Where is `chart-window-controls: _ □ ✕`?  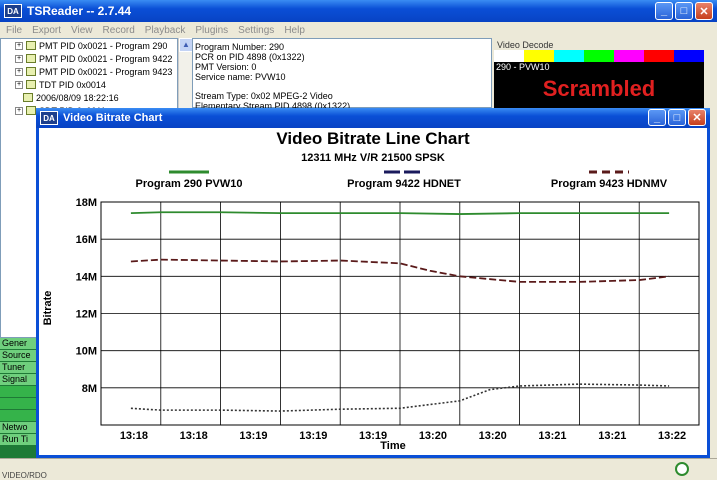 chart-window-controls: _ □ ✕ is located at coordinates (677, 117).